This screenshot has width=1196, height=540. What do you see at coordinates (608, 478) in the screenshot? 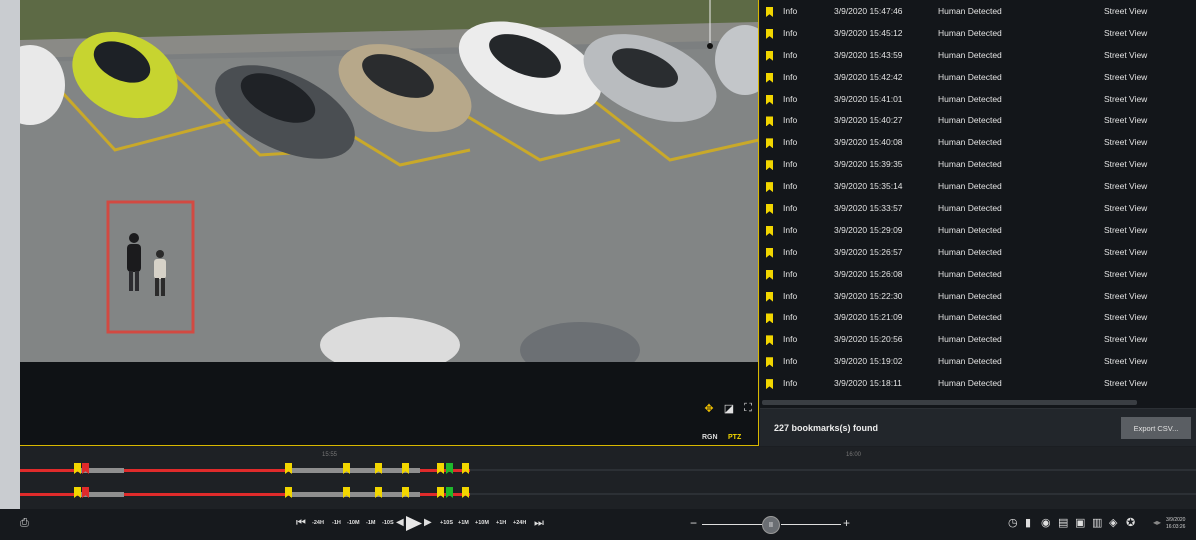
I see `timeline: 15:55 16:00` at bounding box center [608, 478].